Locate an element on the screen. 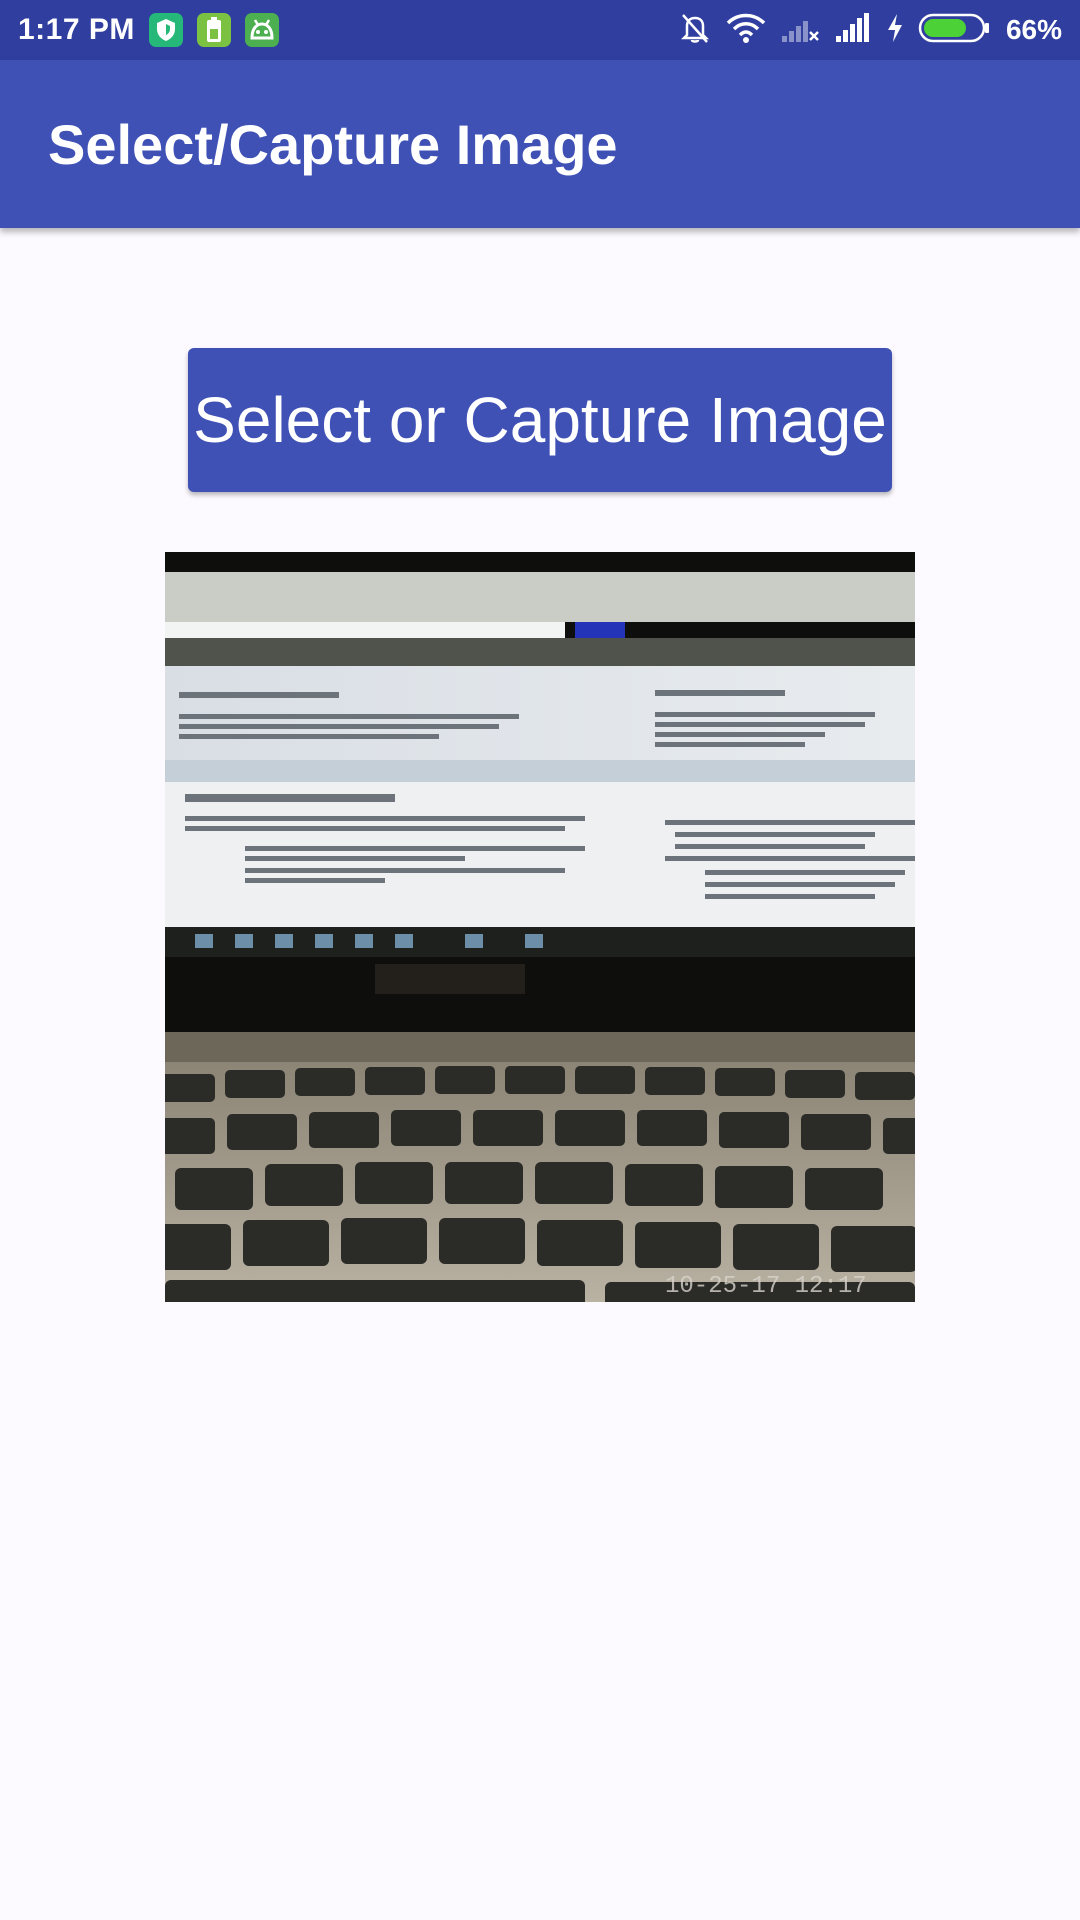 The height and width of the screenshot is (1920, 1080). photo-watermark: 10-25-17 12:17 is located at coordinates (766, 1286).